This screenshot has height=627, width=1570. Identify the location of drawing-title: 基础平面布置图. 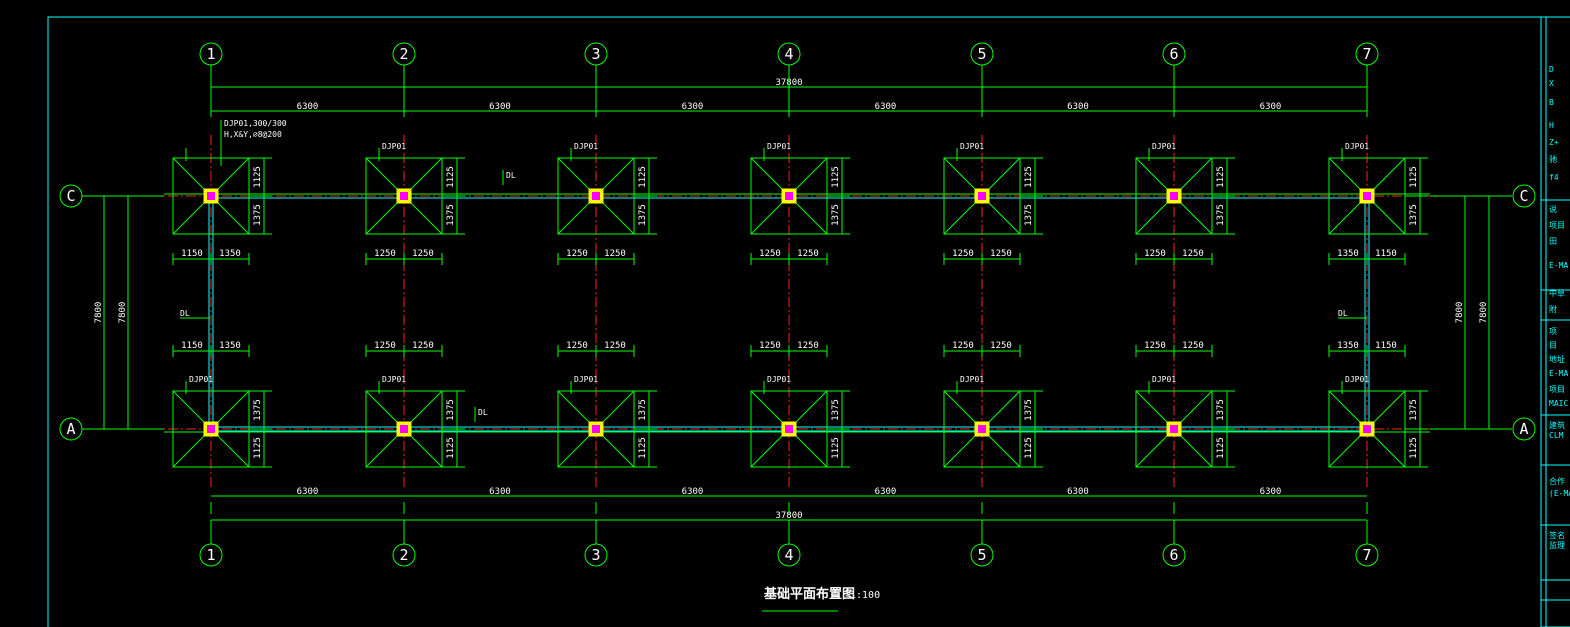
(809, 594).